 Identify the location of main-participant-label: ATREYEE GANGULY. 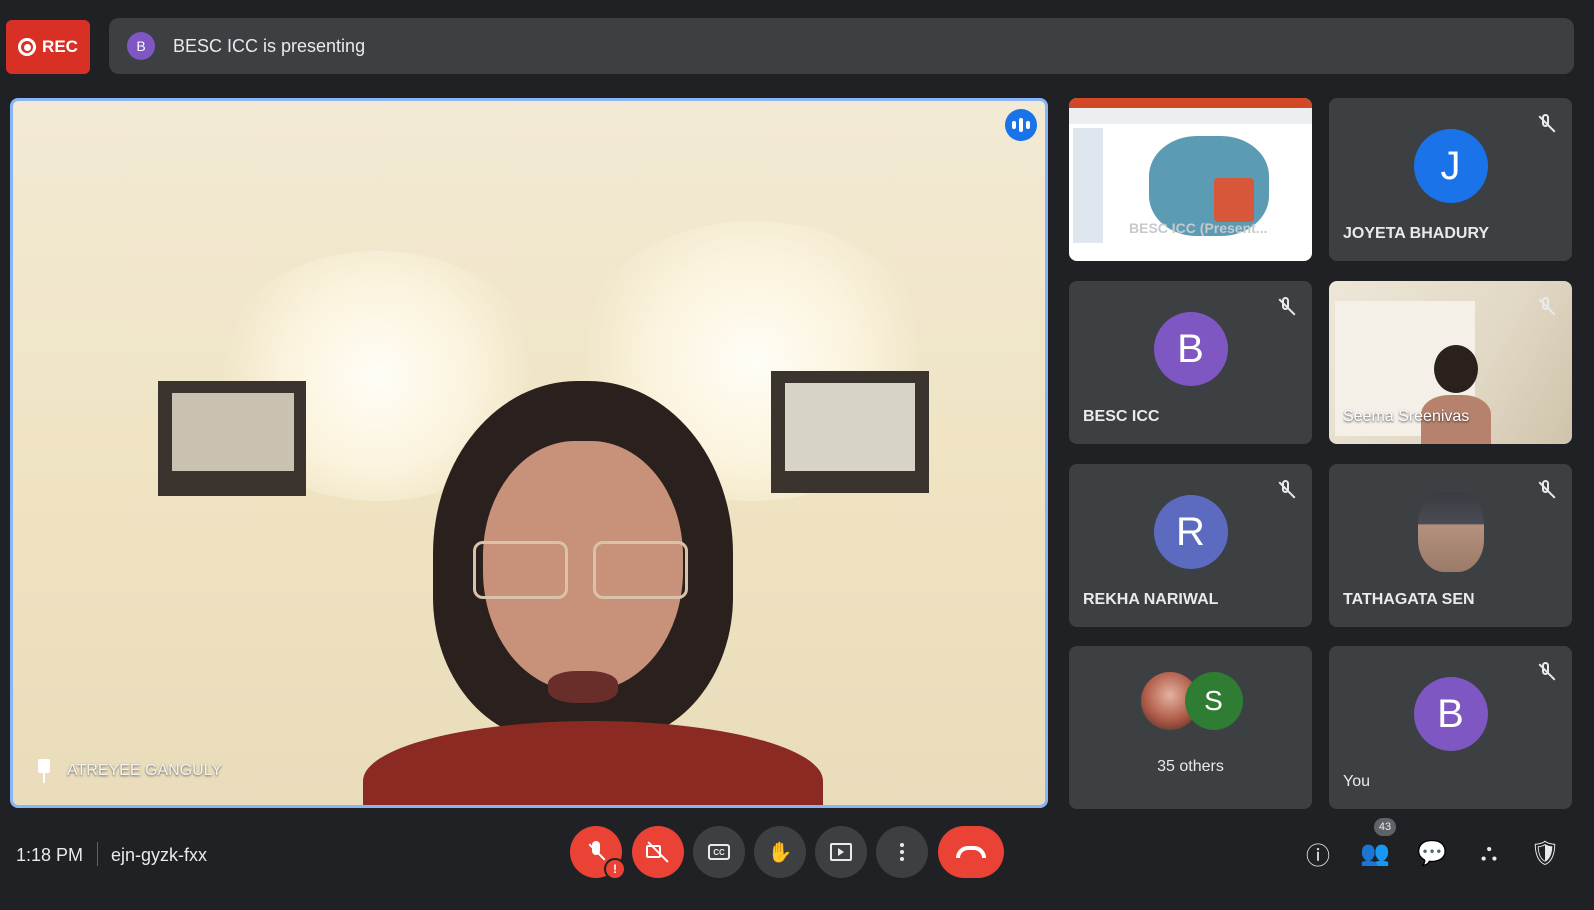
(128, 771).